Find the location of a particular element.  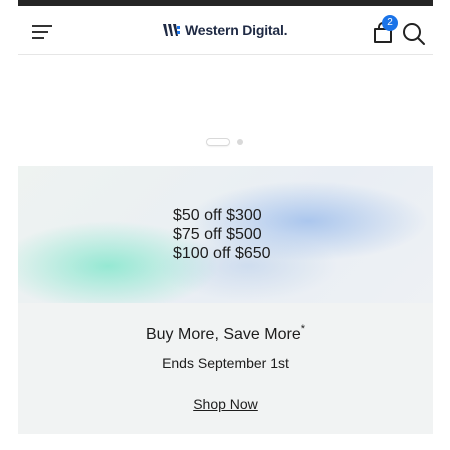

promo-title-text: Buy More, Save More is located at coordinates (223, 334).